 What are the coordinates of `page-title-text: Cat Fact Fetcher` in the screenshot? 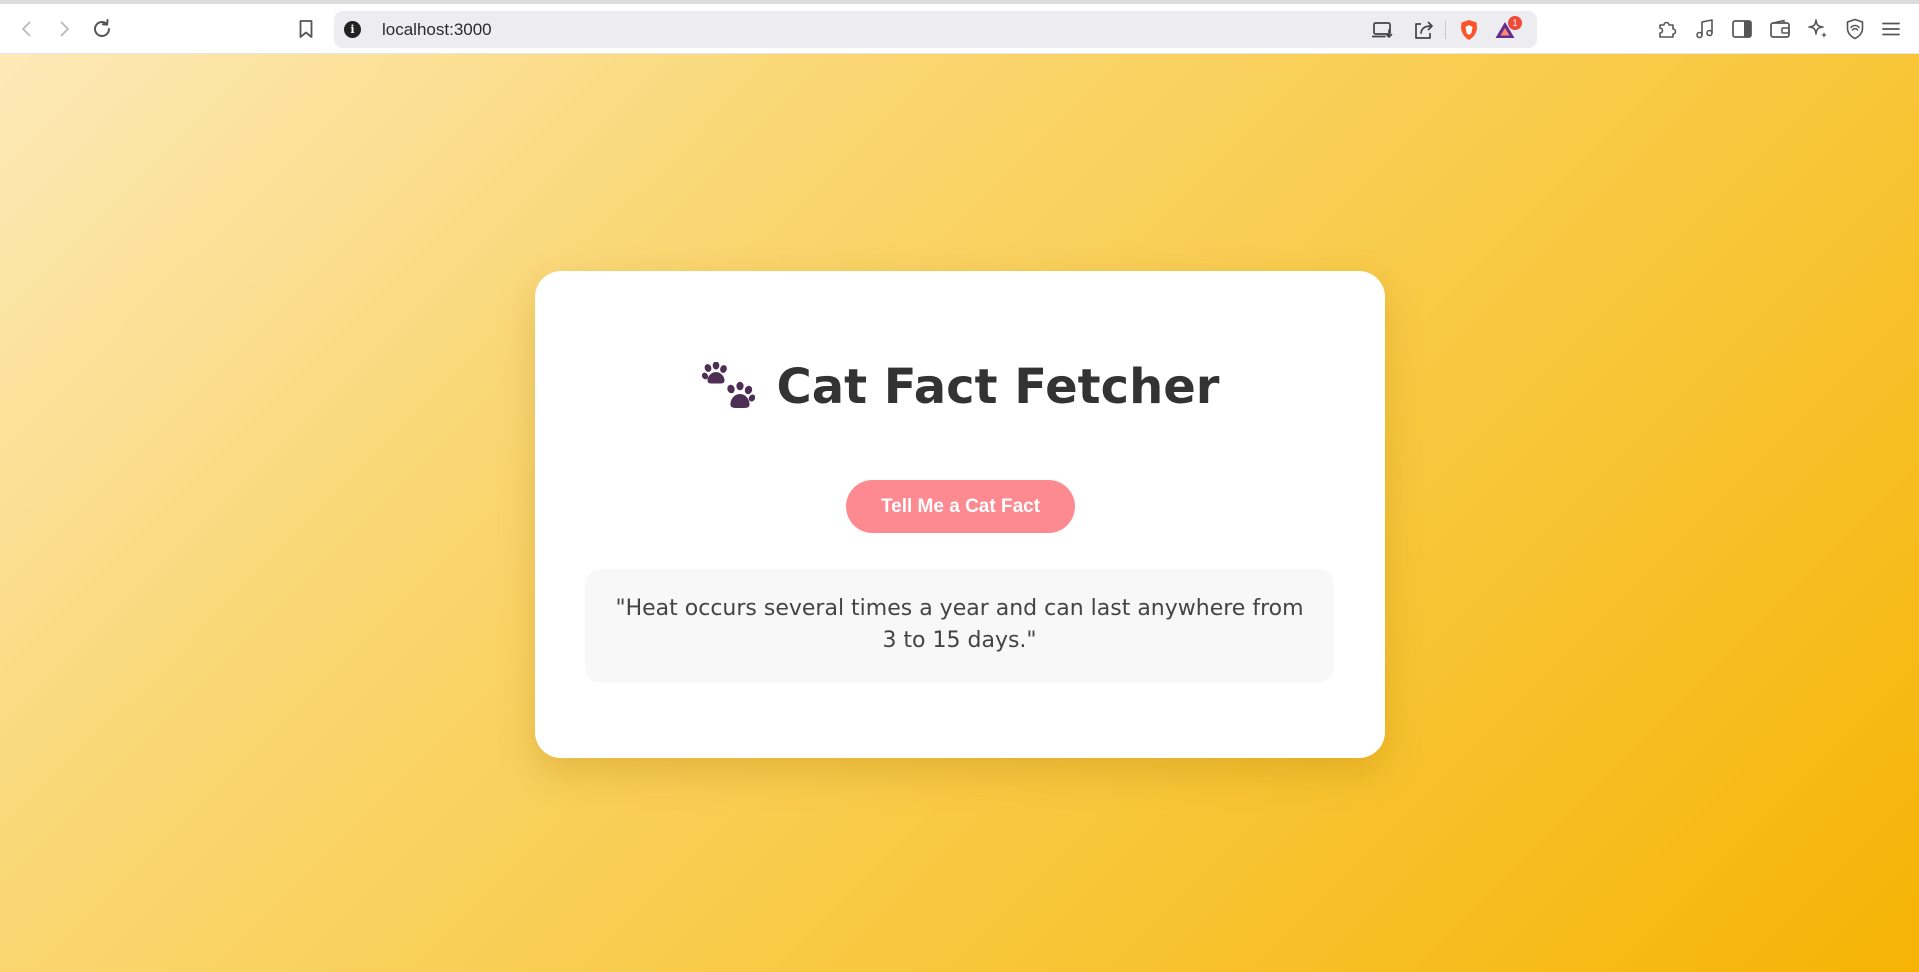 It's located at (998, 387).